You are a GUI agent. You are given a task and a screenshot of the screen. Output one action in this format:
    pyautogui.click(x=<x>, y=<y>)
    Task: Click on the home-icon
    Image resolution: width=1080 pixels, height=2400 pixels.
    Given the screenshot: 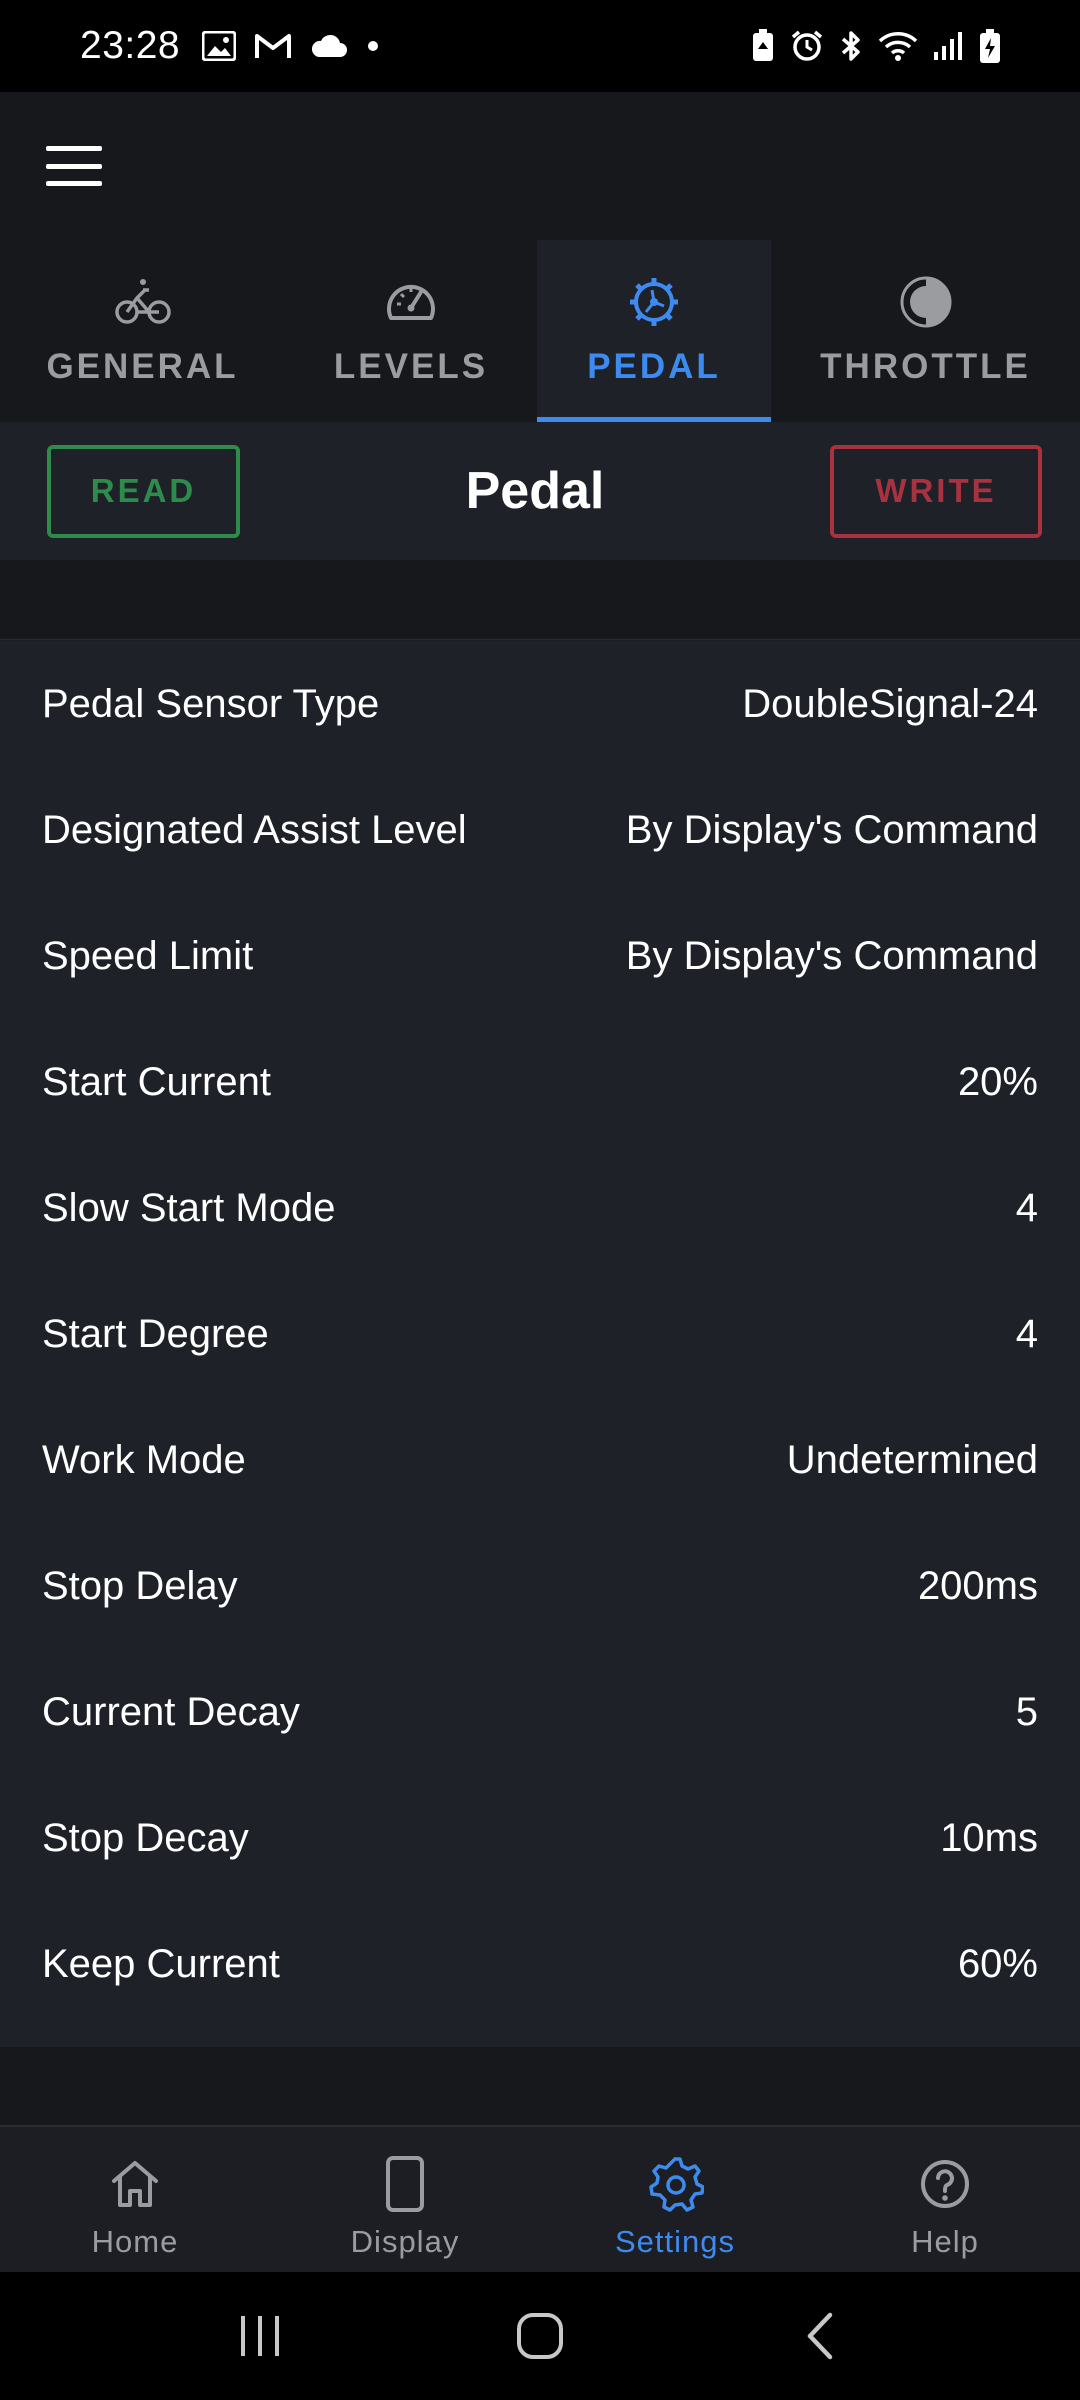 What is the action you would take?
    pyautogui.click(x=135, y=2186)
    